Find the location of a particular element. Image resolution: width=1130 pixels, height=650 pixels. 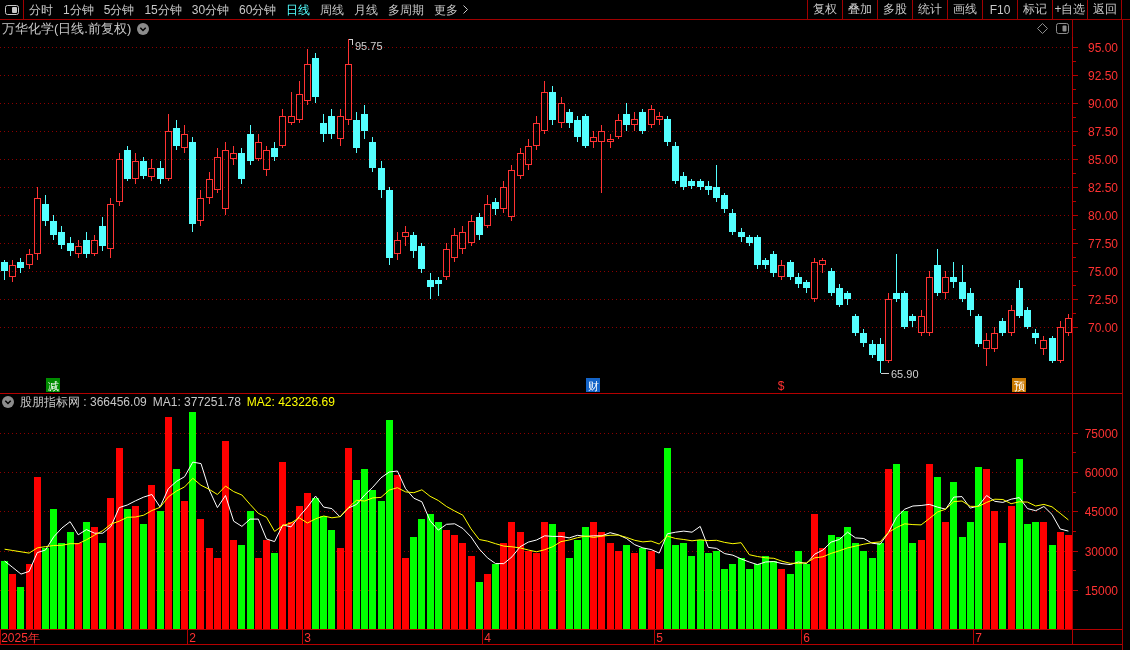

axis-label: 92.50 is located at coordinates (1102, 76).